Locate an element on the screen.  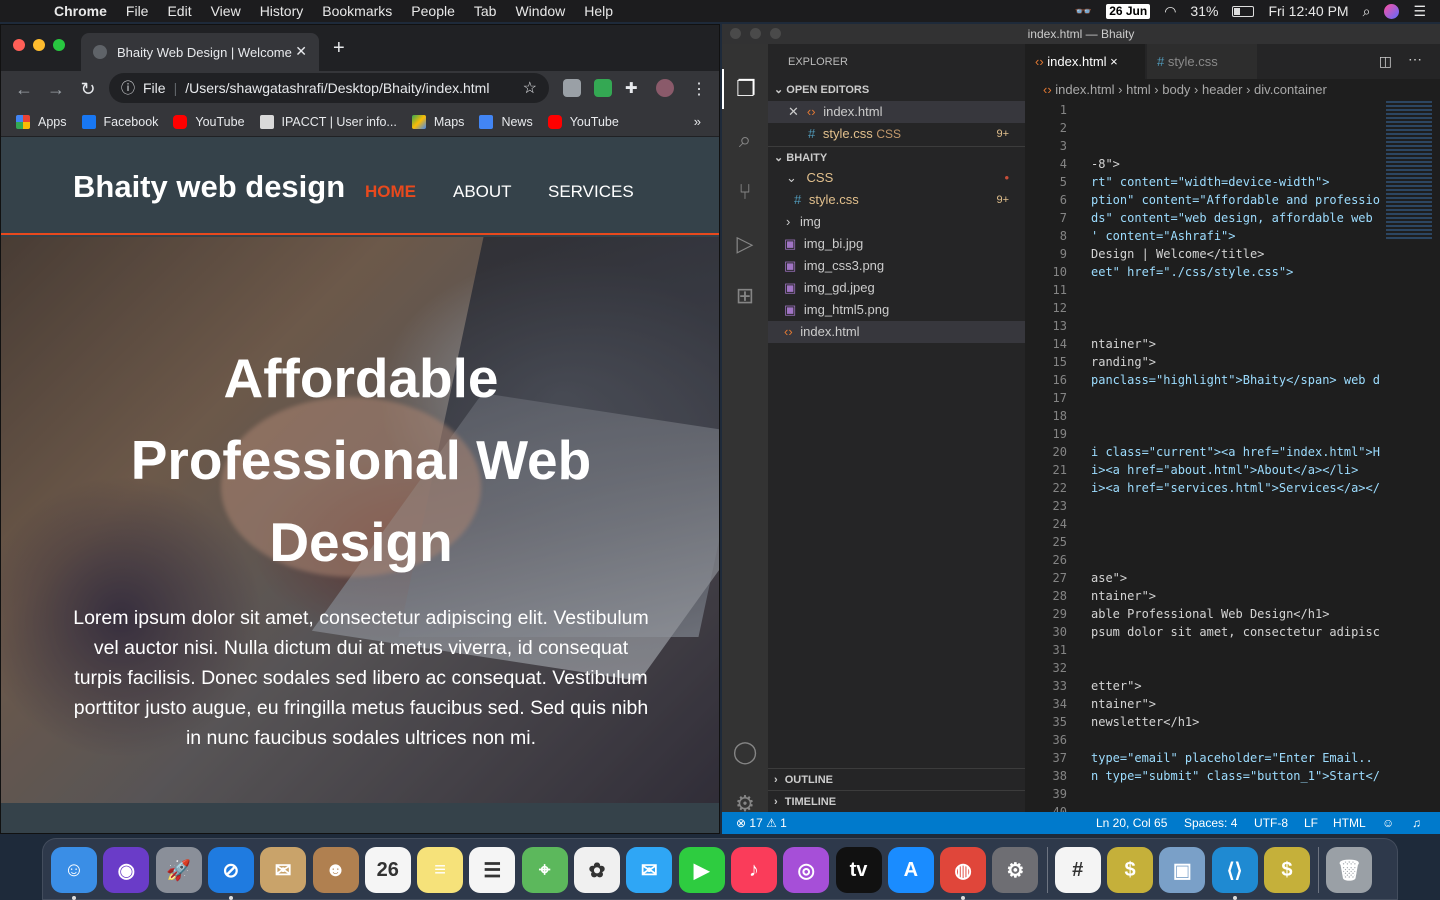
tree-folder-img: › img is located at coordinates (896, 222).